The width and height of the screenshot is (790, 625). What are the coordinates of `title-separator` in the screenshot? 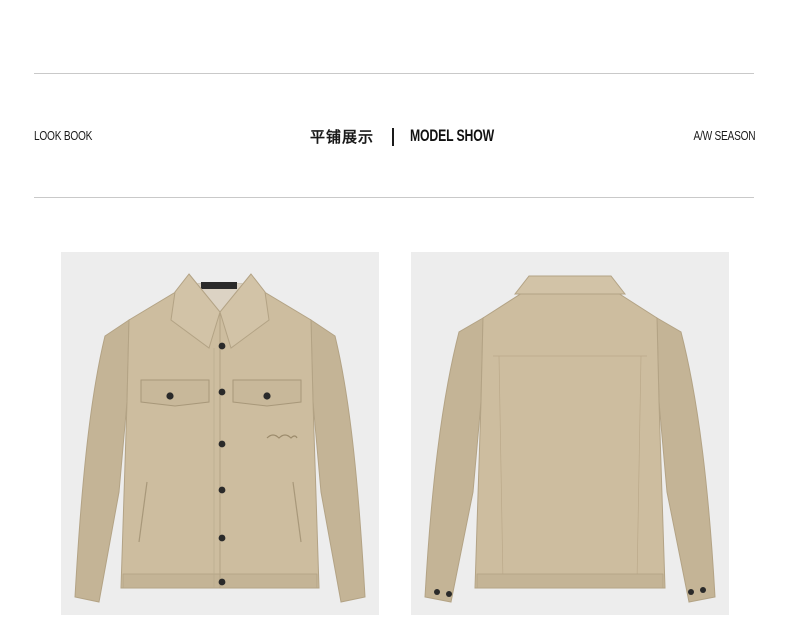 It's located at (393, 137).